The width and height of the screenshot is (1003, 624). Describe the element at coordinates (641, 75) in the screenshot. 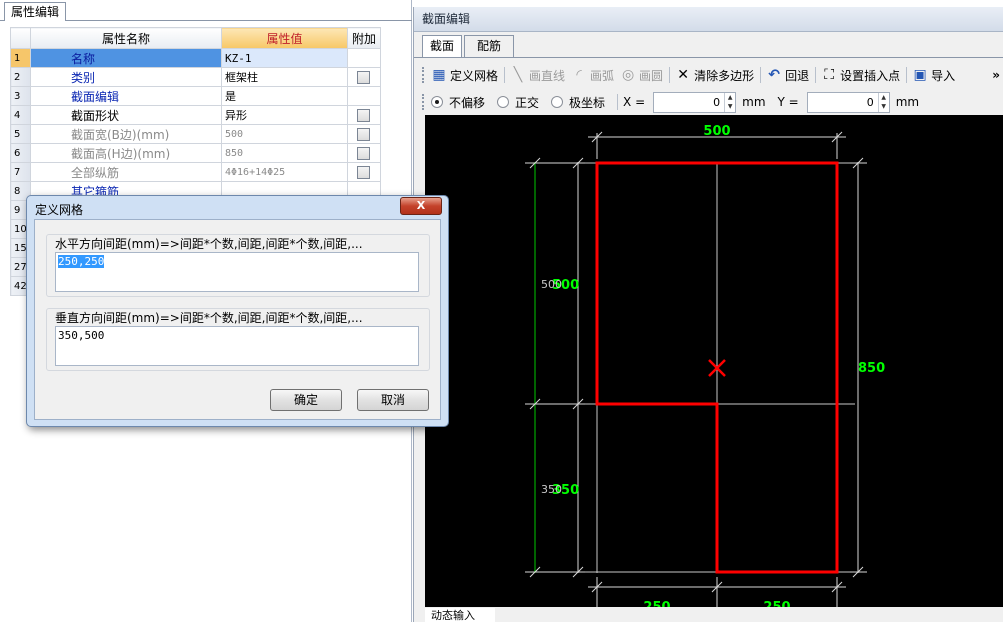

I see `draw-circle-button: ◎ 画圆` at that location.